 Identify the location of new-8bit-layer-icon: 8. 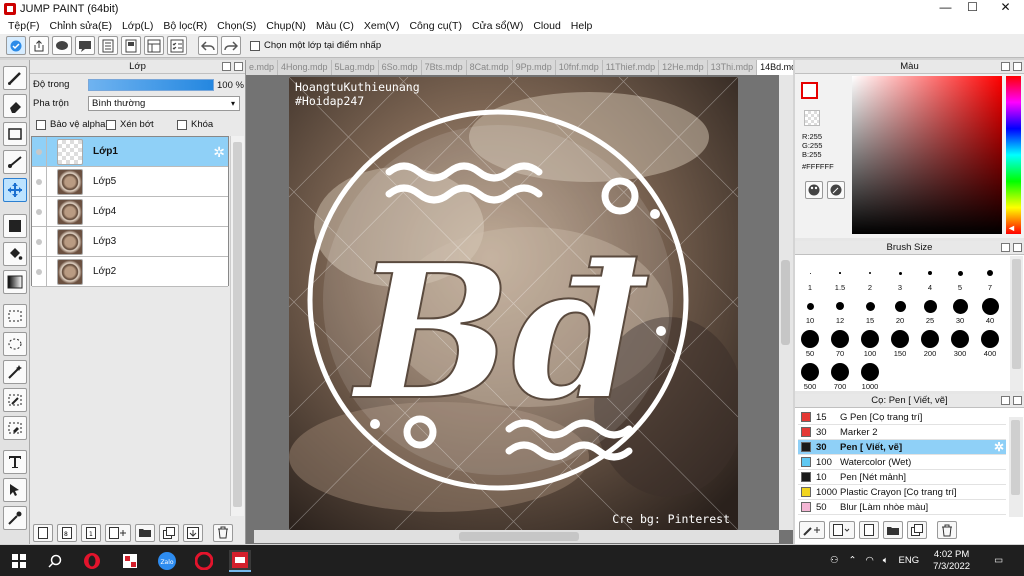
(67, 532).